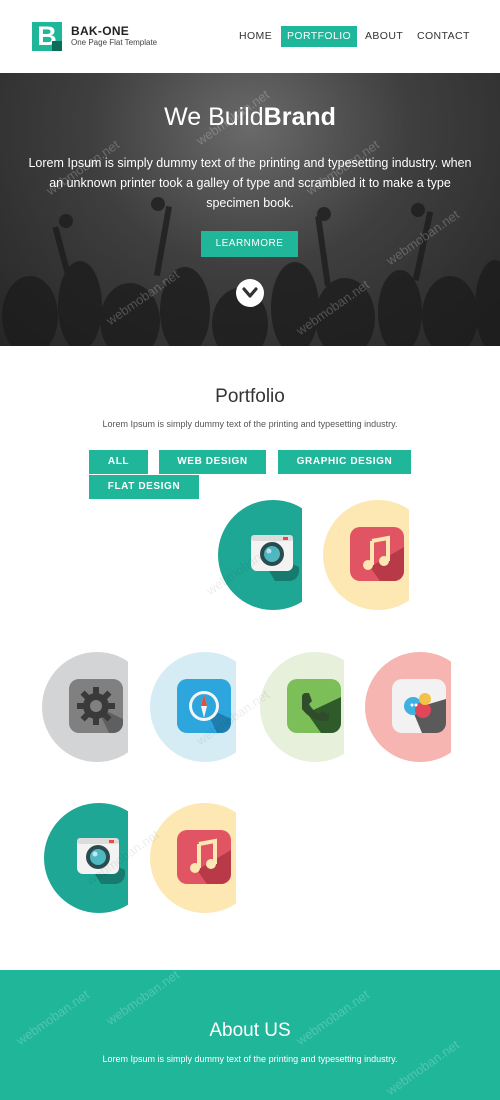 The height and width of the screenshot is (1100, 500). I want to click on logo-icon: B, so click(47, 36).